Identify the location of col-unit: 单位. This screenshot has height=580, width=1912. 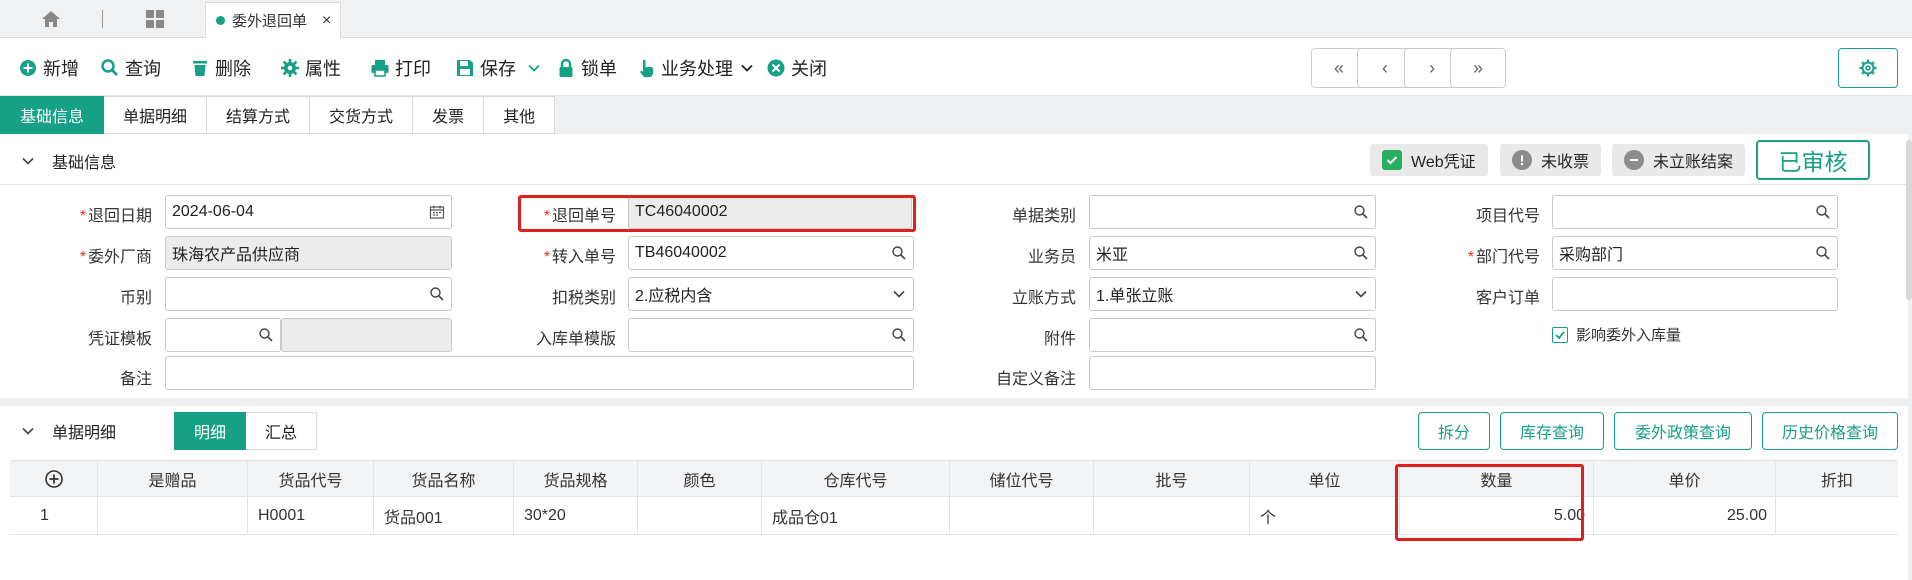
(1325, 478).